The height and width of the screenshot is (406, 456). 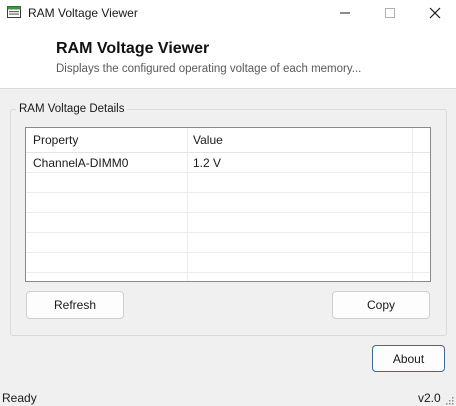 I want to click on maximize-button, so click(x=390, y=13).